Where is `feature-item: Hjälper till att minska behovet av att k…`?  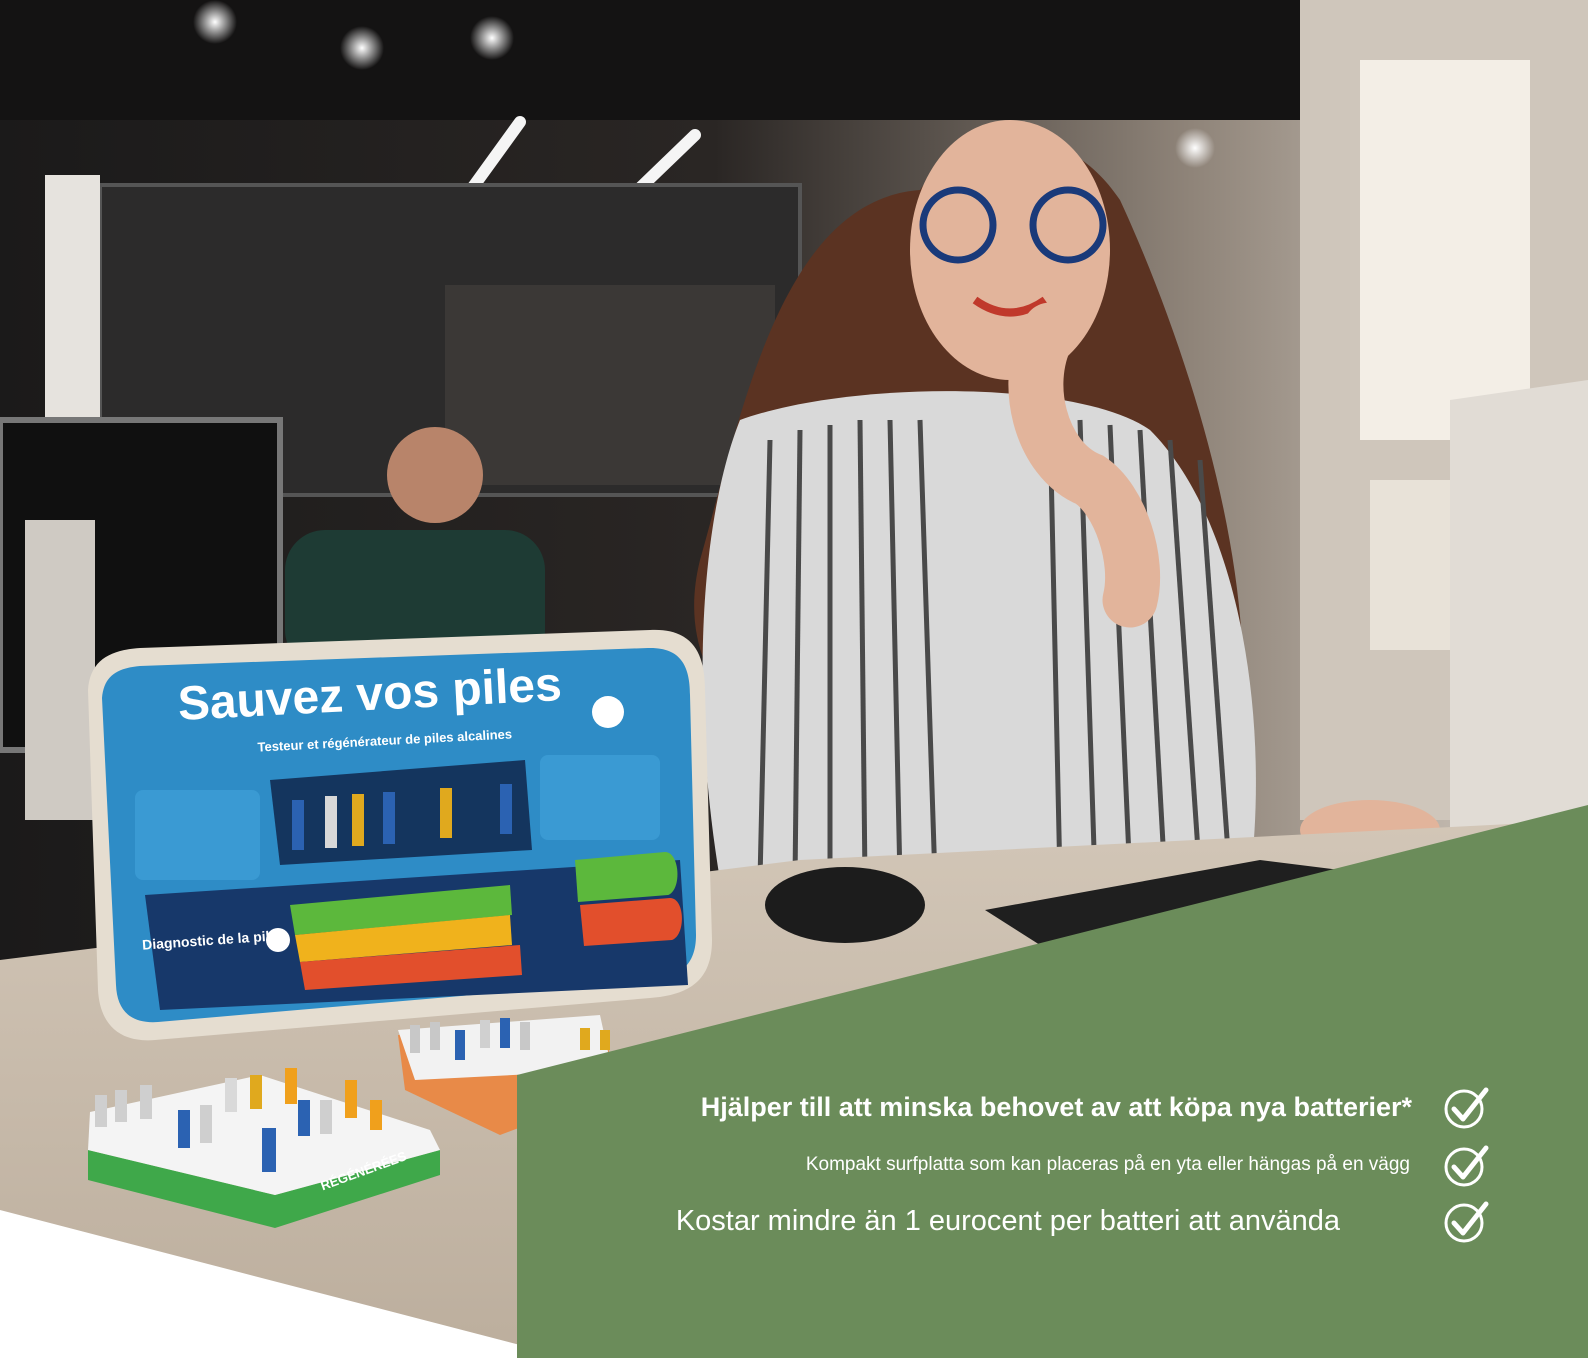
feature-item: Hjälper till att minska behovet av att k… is located at coordinates (1144, 1107).